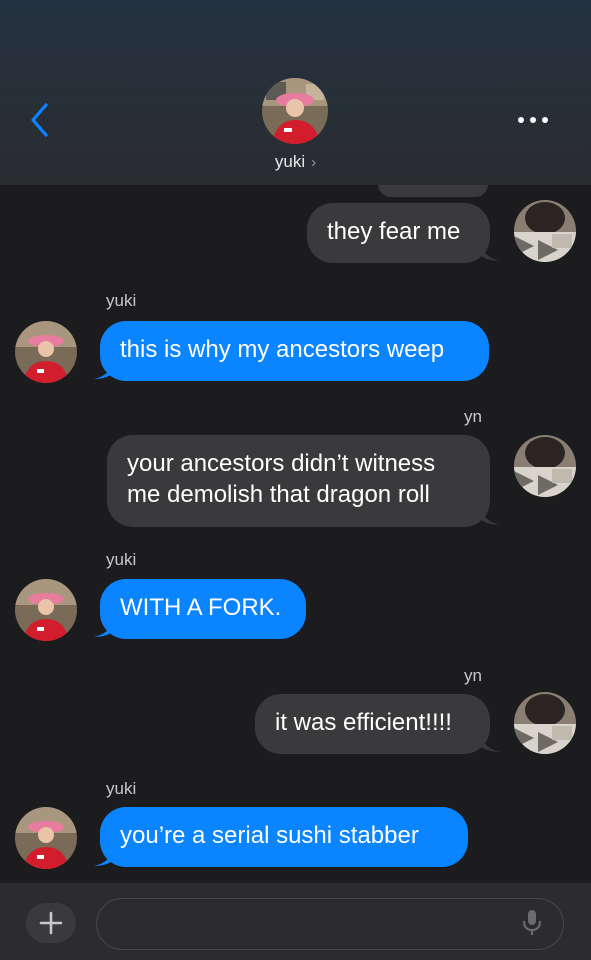 Image resolution: width=591 pixels, height=960 pixels. Describe the element at coordinates (278, 494) in the screenshot. I see `message-text-line: me demolish that dragon roll` at that location.